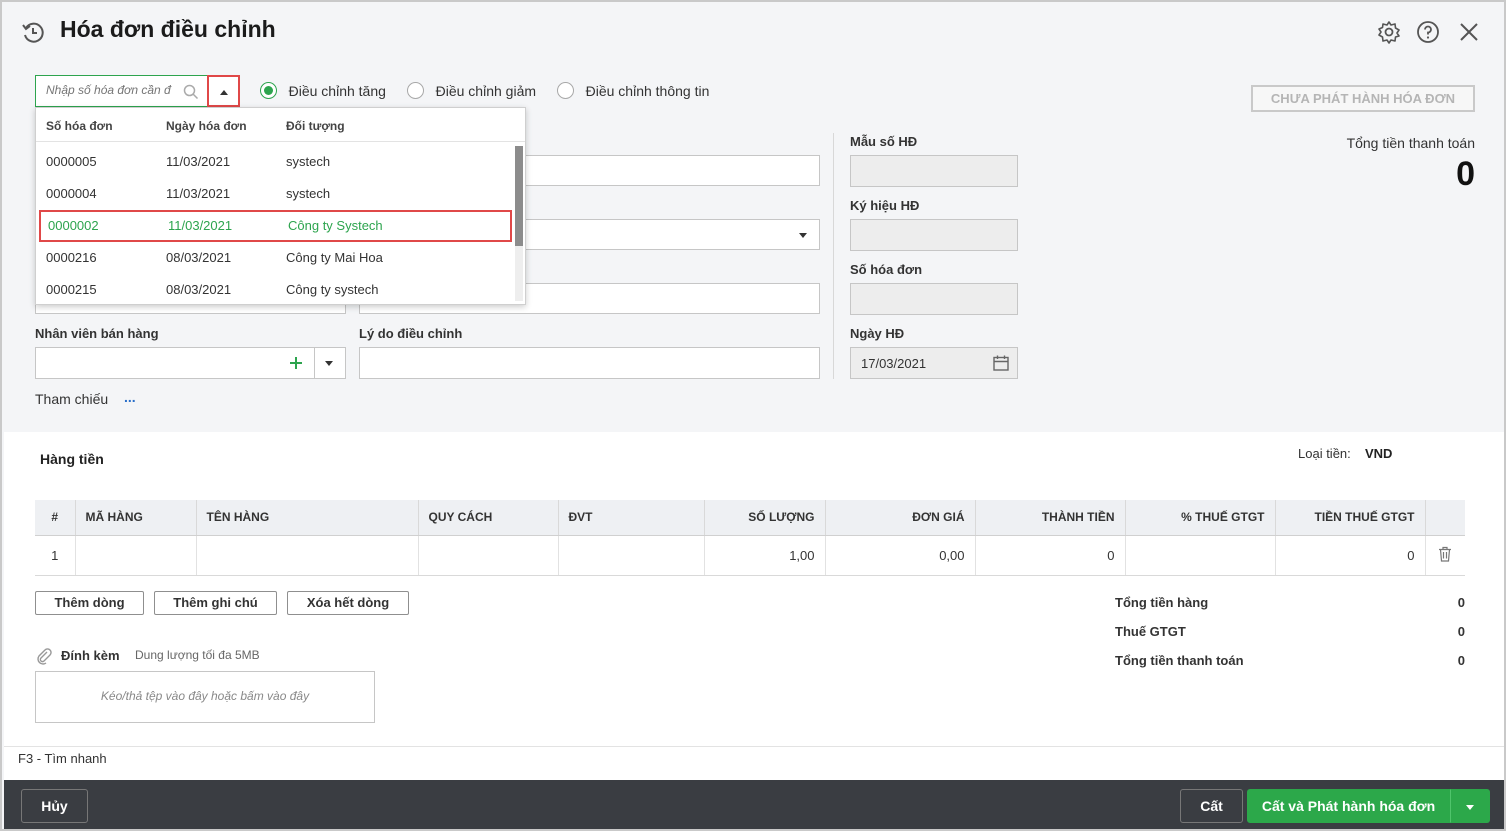  I want to click on cell-spec, so click(488, 555).